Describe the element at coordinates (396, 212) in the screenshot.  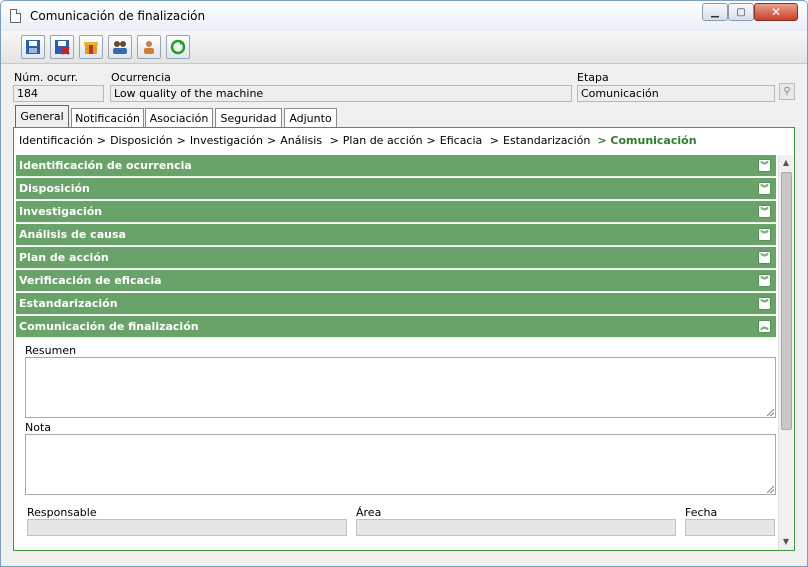
I see `section-investigacion: Investigación ︾` at that location.